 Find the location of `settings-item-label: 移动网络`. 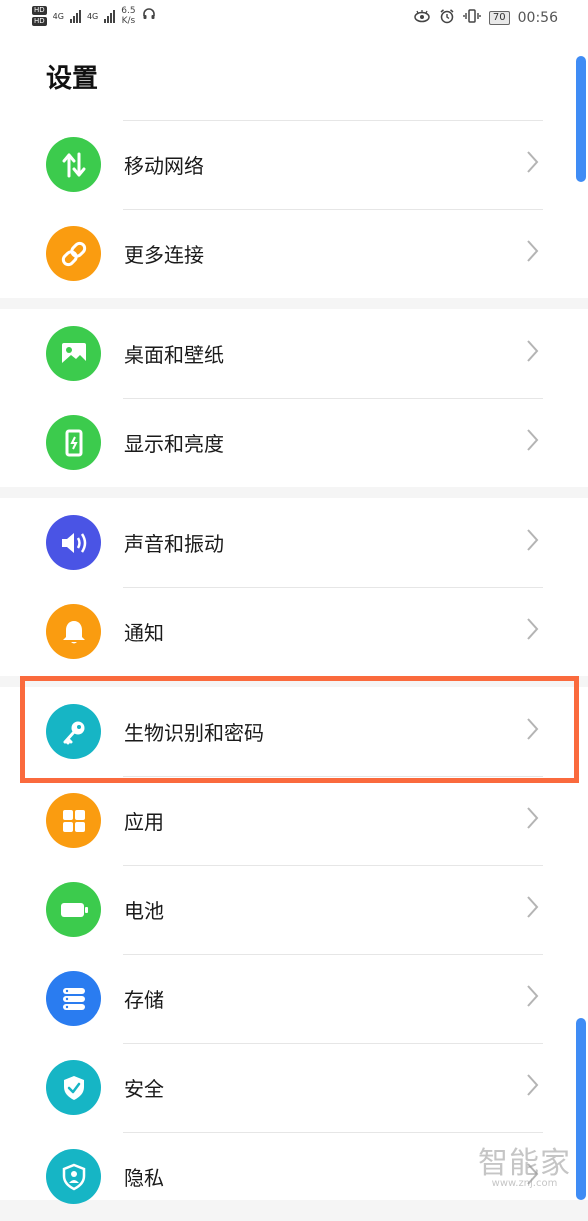

settings-item-label: 移动网络 is located at coordinates (164, 166).